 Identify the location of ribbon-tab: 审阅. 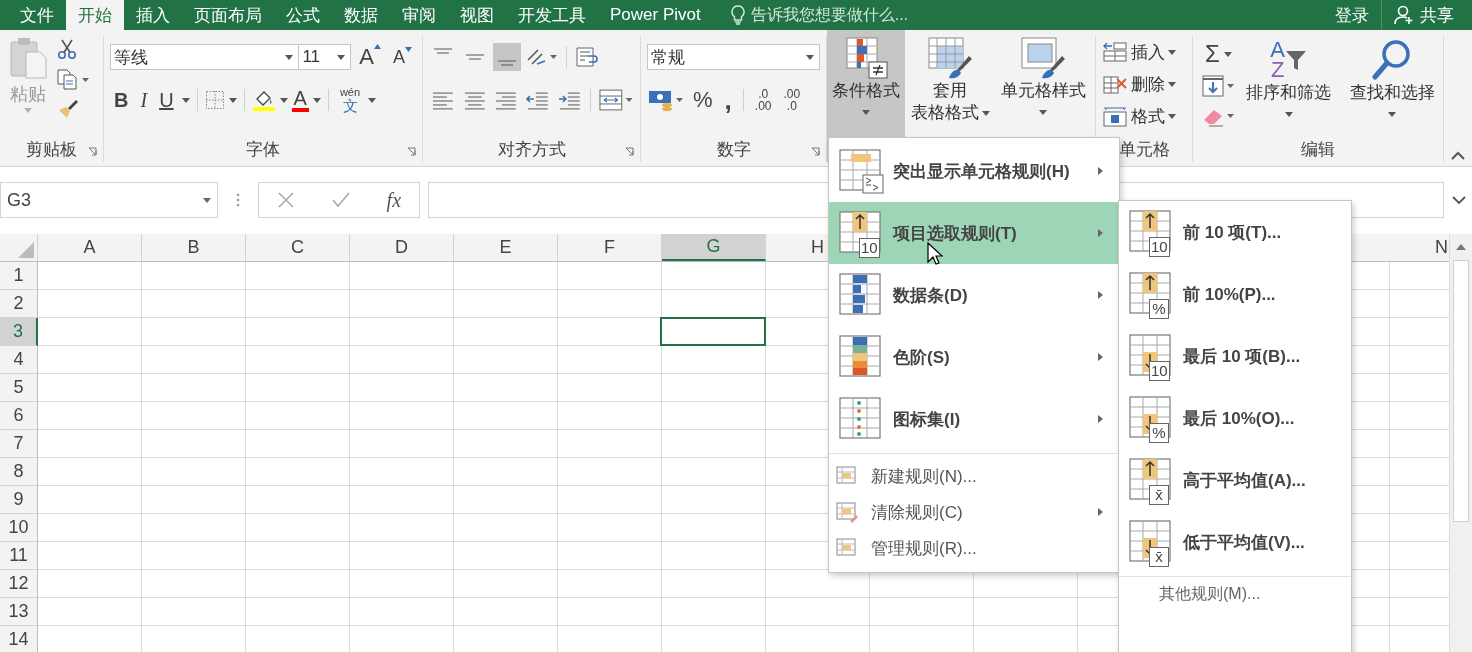
(419, 15).